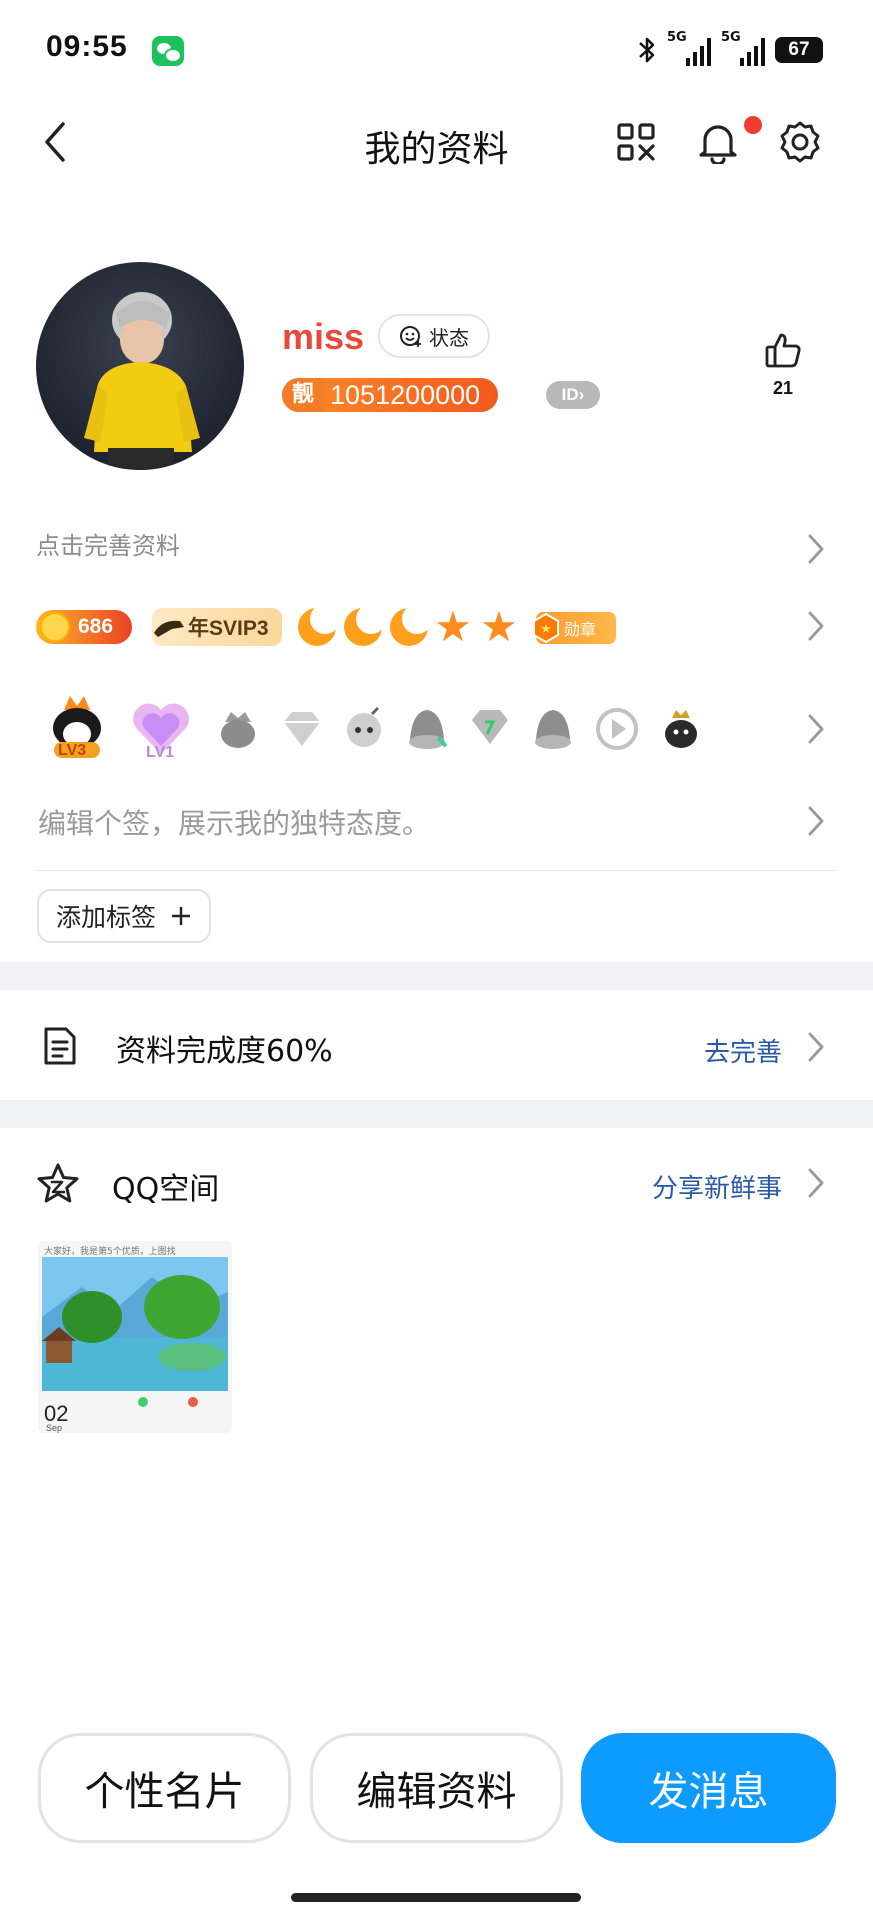 The height and width of the screenshot is (1920, 873). I want to click on qq-number-badge: 靓 1051200000, so click(390, 395).